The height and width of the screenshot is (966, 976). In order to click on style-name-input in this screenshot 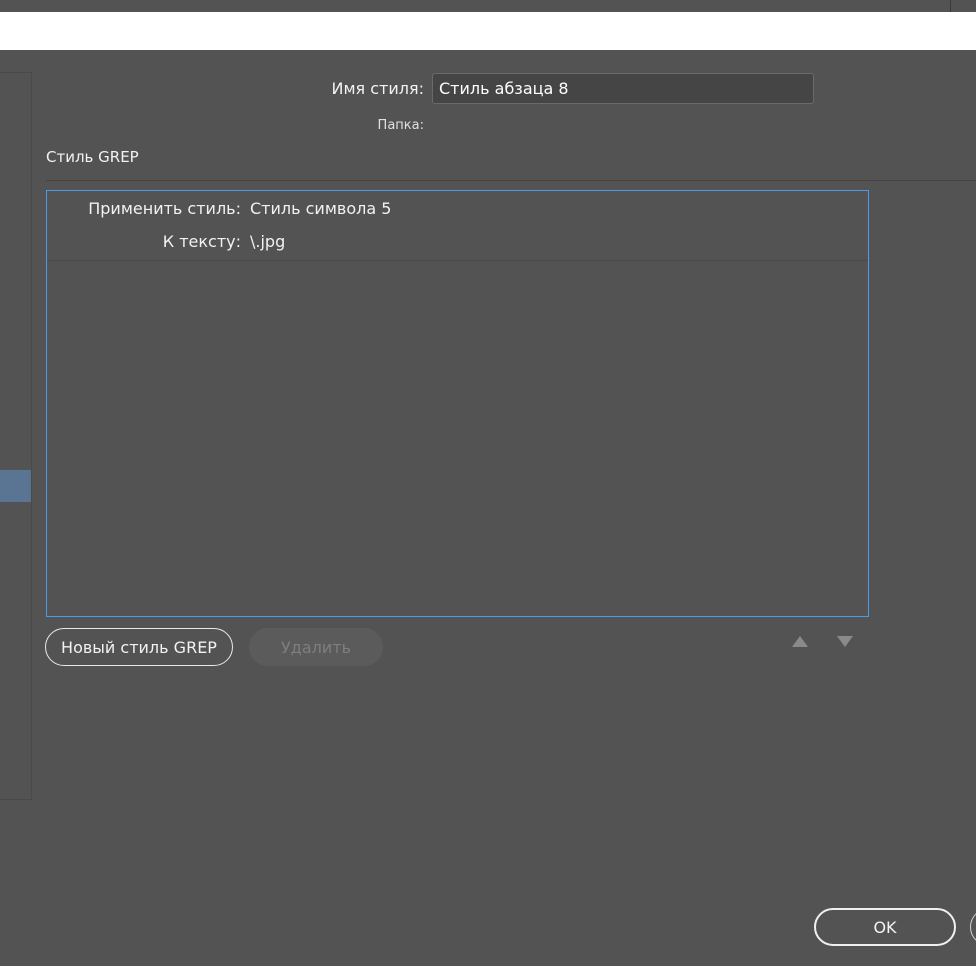, I will do `click(623, 88)`.